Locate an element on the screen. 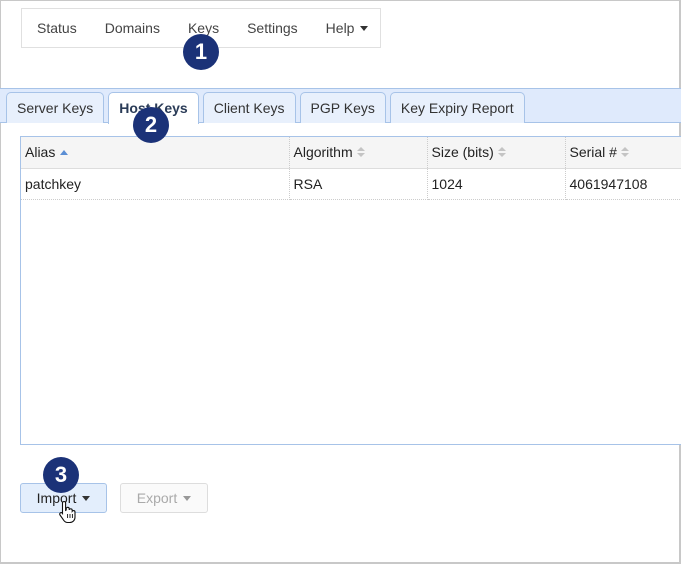 The image size is (681, 564). column-header-serial: Serial # is located at coordinates (623, 153).